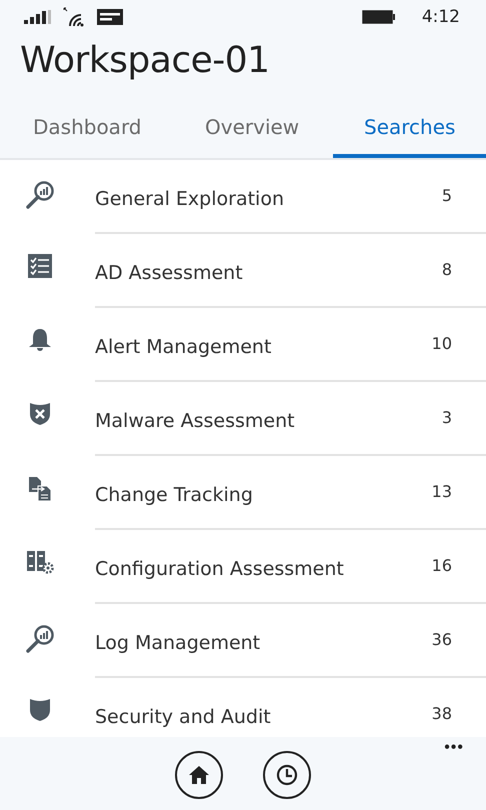  I want to click on result-count: 16, so click(442, 565).